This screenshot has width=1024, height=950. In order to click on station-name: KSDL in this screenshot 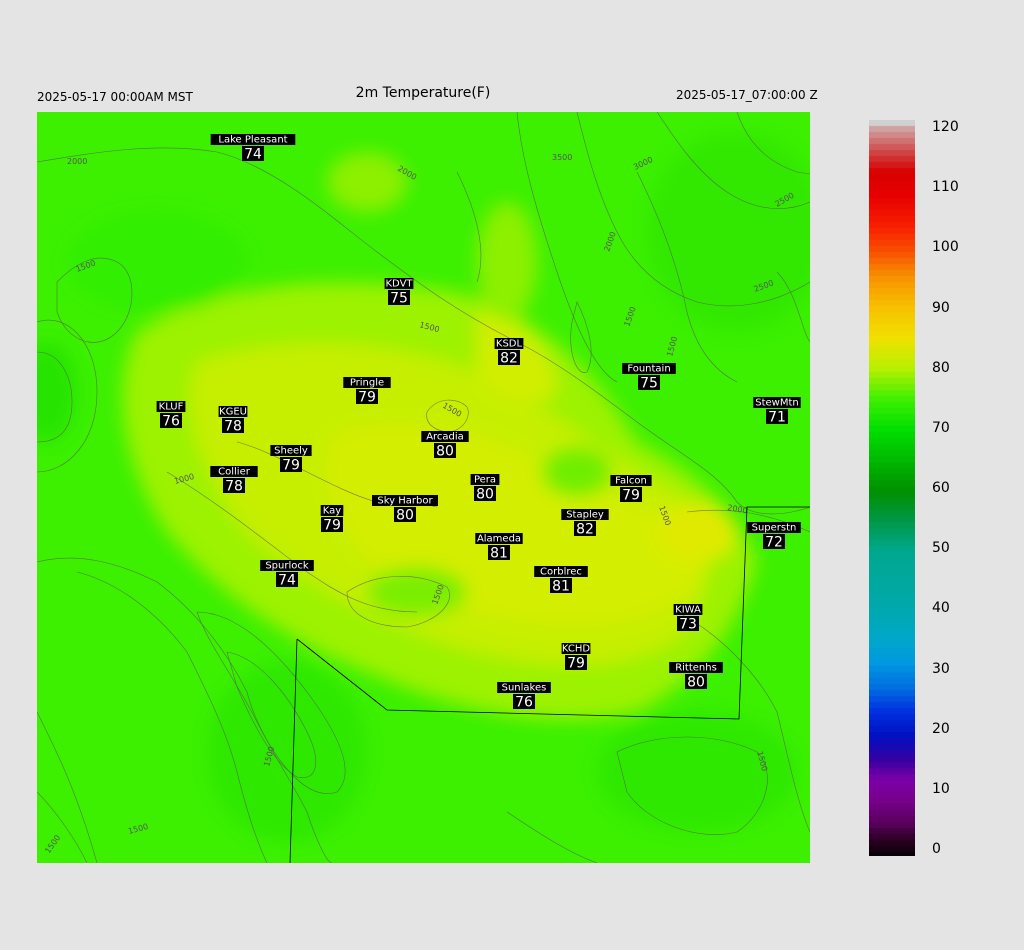, I will do `click(509, 344)`.